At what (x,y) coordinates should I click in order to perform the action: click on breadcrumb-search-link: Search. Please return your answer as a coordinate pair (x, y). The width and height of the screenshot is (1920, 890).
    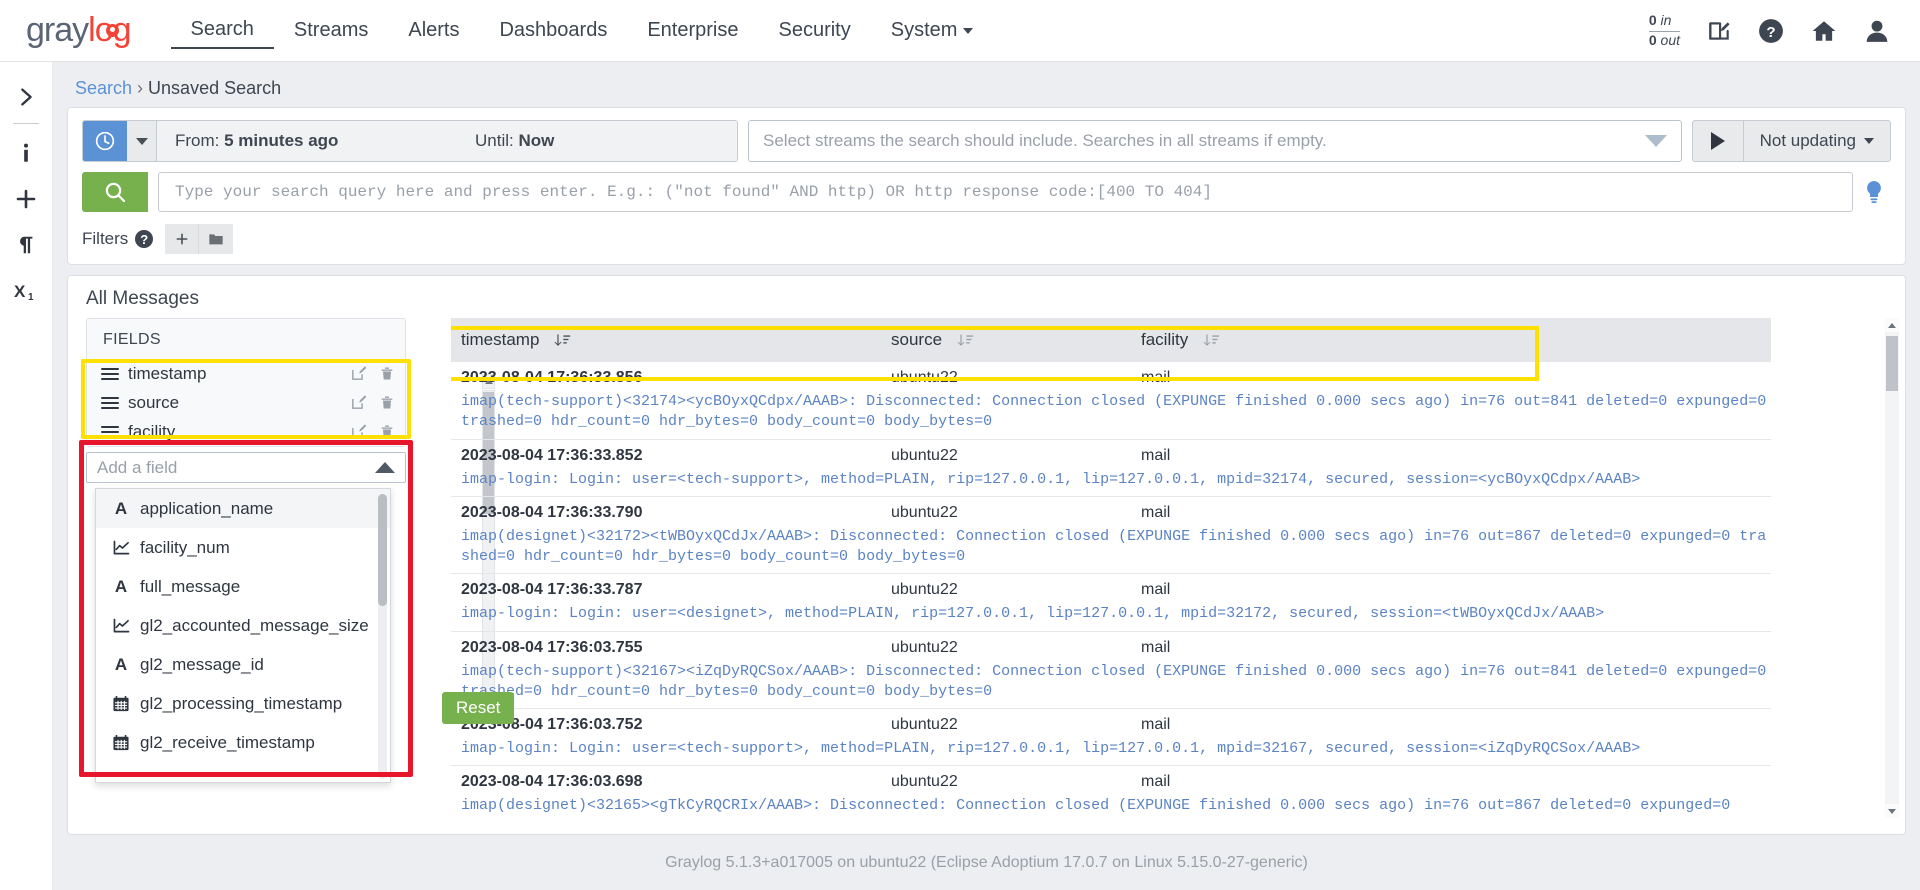
    Looking at the image, I should click on (103, 88).